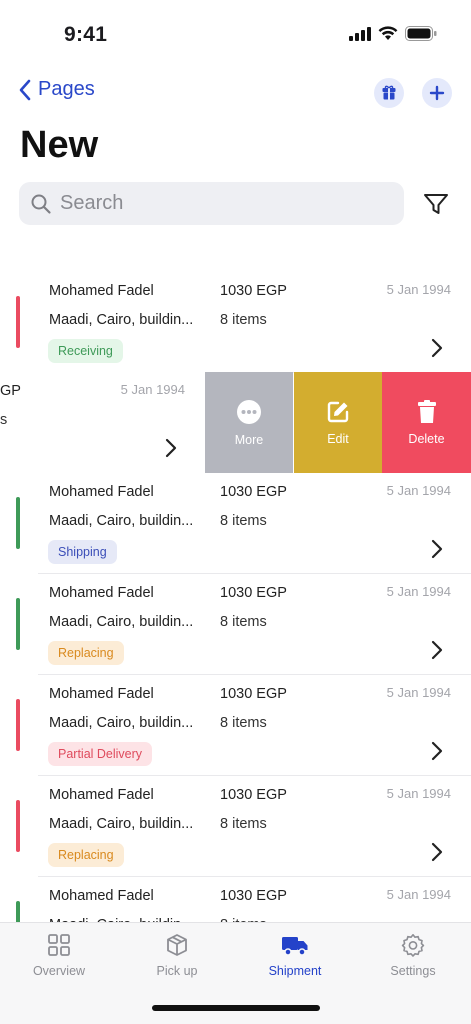  I want to click on package-button, so click(389, 93).